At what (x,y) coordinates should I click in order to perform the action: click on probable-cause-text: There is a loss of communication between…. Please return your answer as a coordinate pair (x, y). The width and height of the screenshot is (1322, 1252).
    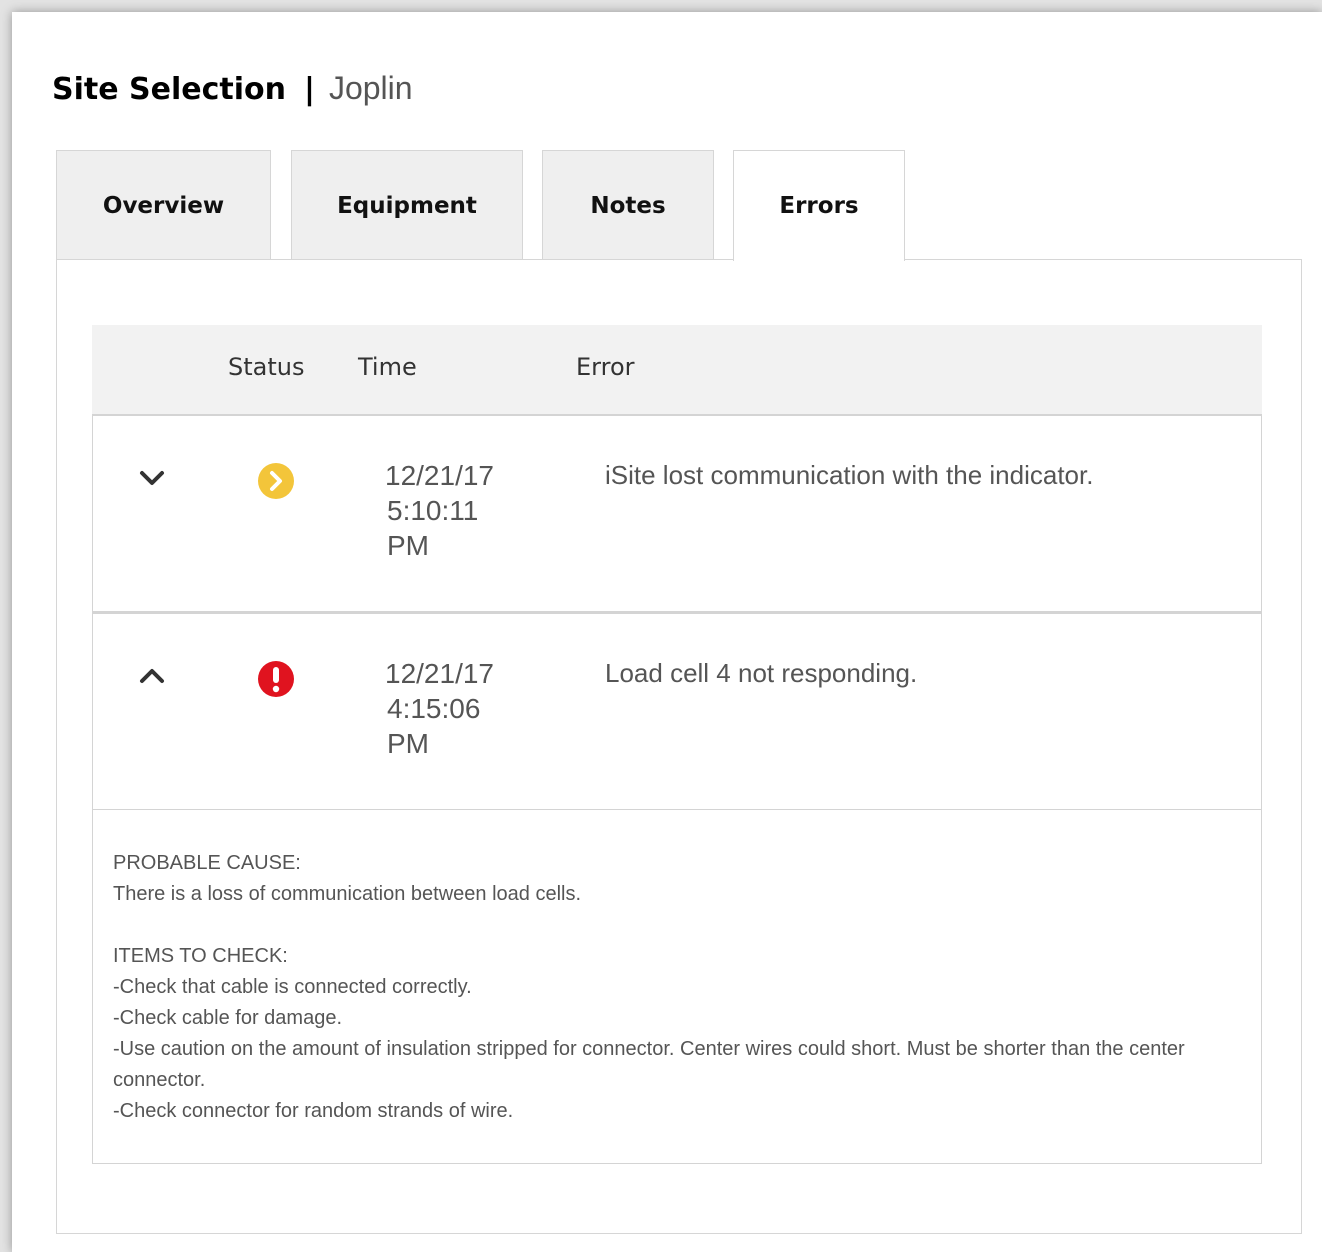
    Looking at the image, I should click on (347, 894).